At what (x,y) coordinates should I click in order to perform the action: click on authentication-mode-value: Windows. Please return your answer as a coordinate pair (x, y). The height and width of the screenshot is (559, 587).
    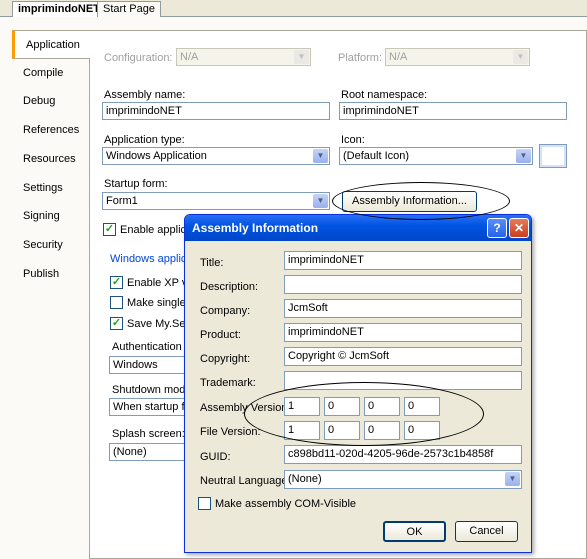
    Looking at the image, I should click on (135, 365).